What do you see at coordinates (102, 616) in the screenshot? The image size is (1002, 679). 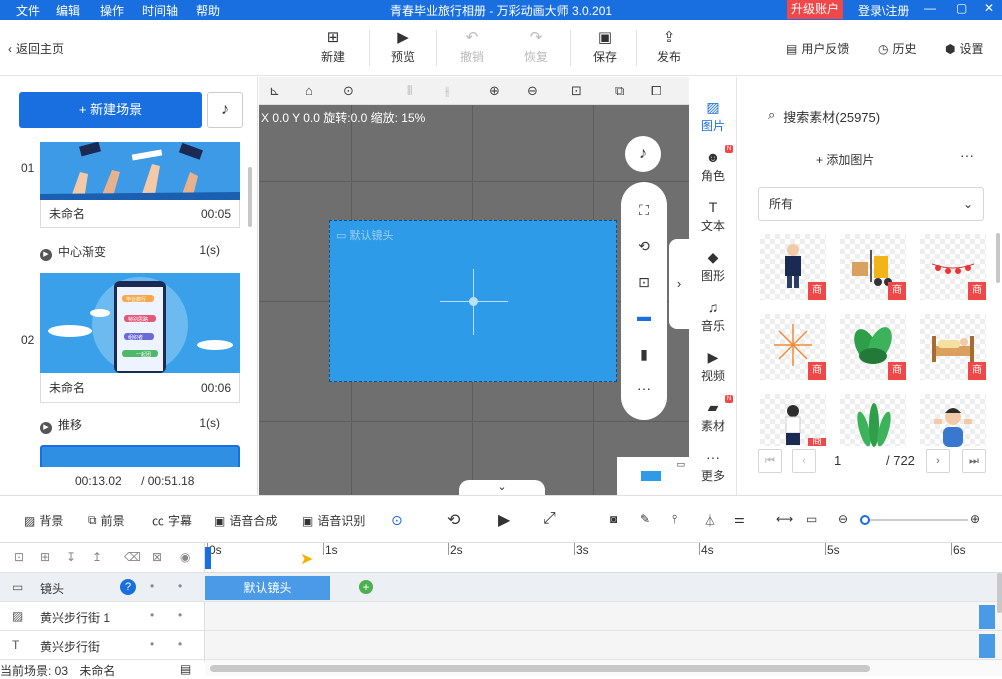 I see `track-image: ▨ 黄兴步行街 1 • •` at bounding box center [102, 616].